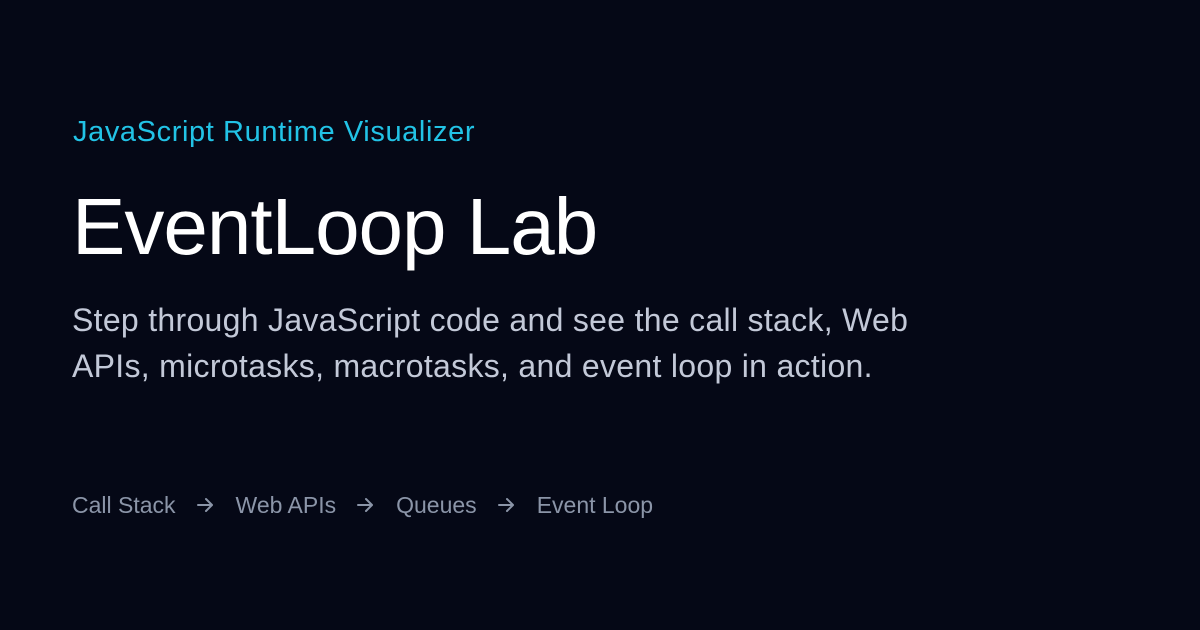 The height and width of the screenshot is (630, 1200). Describe the element at coordinates (436, 505) in the screenshot. I see `flow-step-queues: Queues` at that location.